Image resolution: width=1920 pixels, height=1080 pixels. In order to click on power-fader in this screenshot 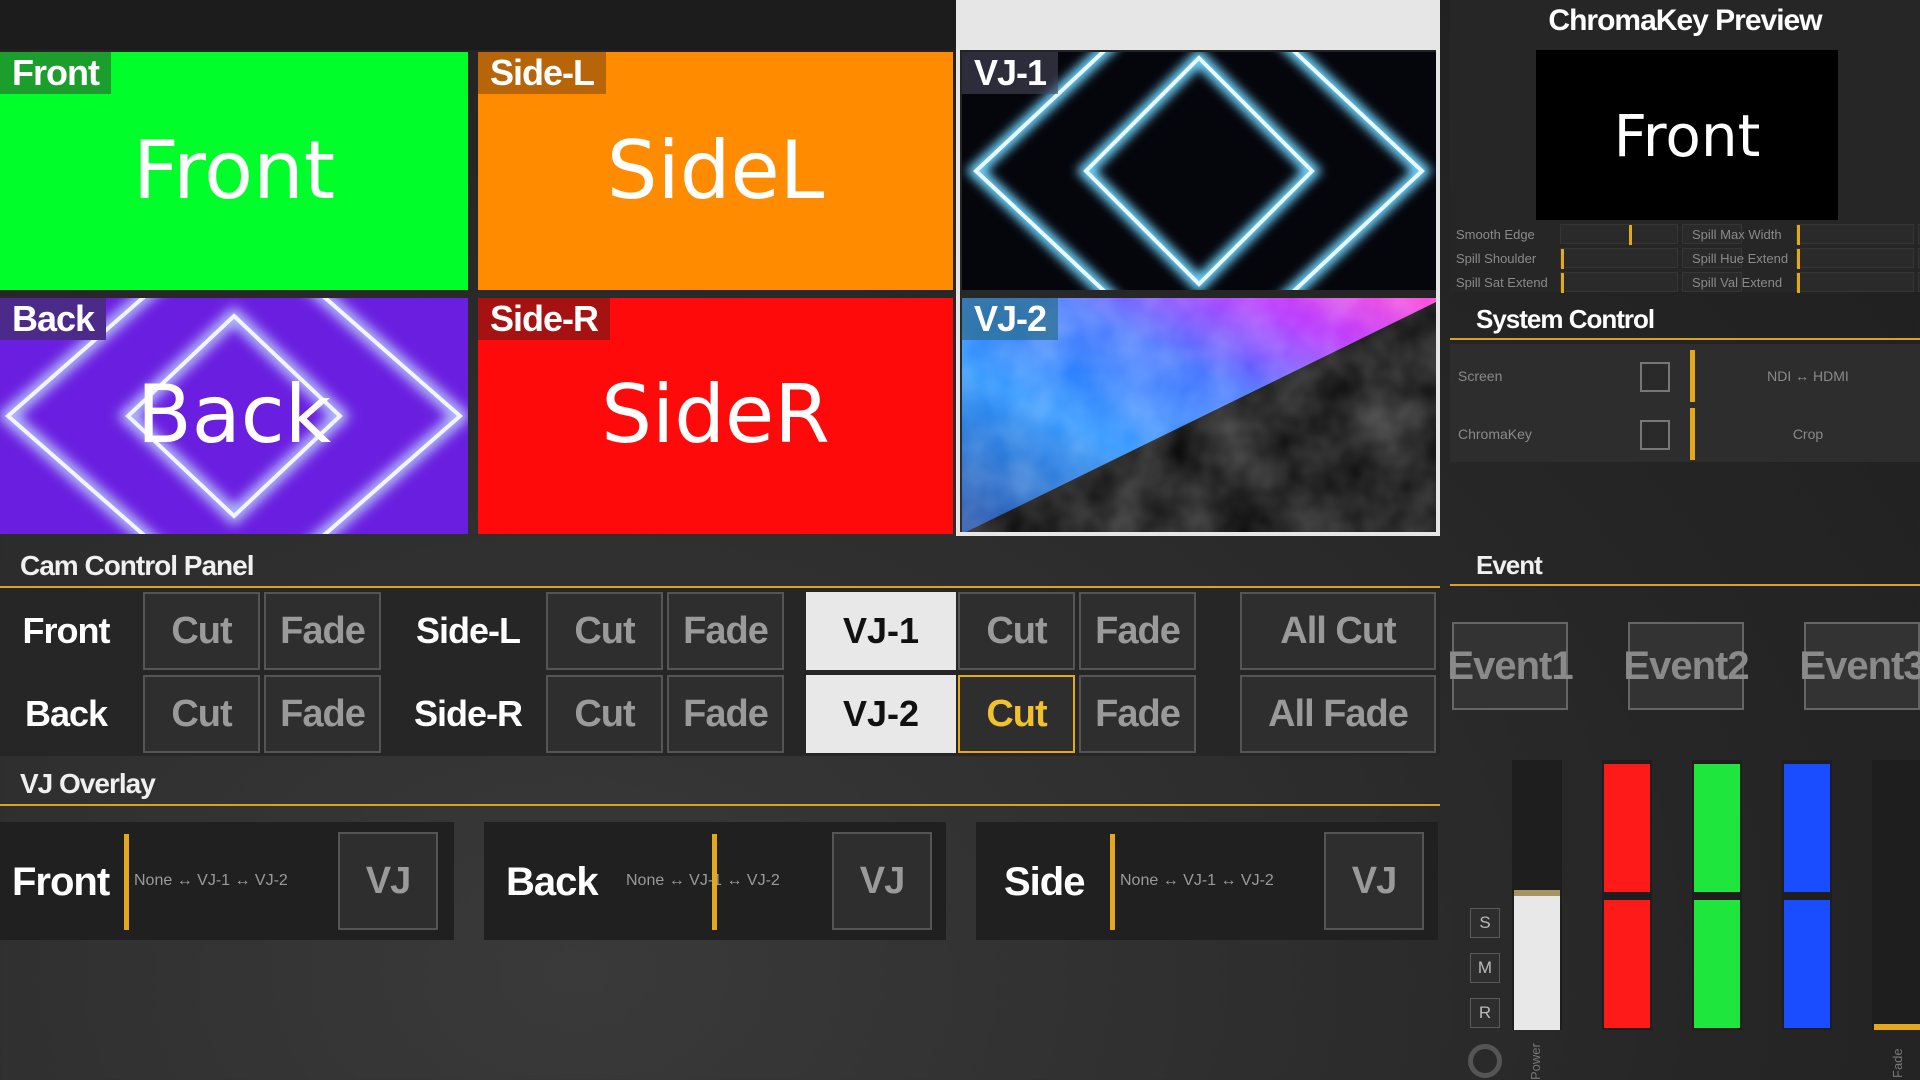, I will do `click(1537, 895)`.